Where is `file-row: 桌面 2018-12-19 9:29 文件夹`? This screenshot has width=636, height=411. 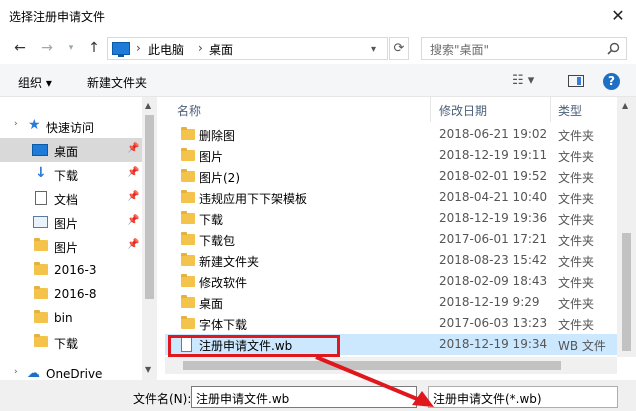 file-row: 桌面 2018-12-19 9:29 文件夹 is located at coordinates (391, 302).